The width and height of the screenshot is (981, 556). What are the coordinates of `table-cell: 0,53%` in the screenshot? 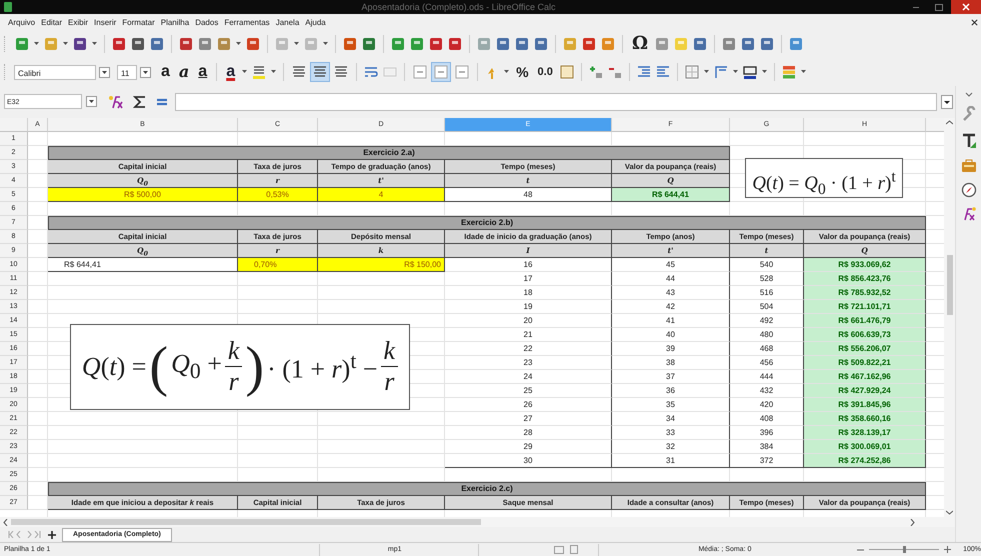 It's located at (278, 195).